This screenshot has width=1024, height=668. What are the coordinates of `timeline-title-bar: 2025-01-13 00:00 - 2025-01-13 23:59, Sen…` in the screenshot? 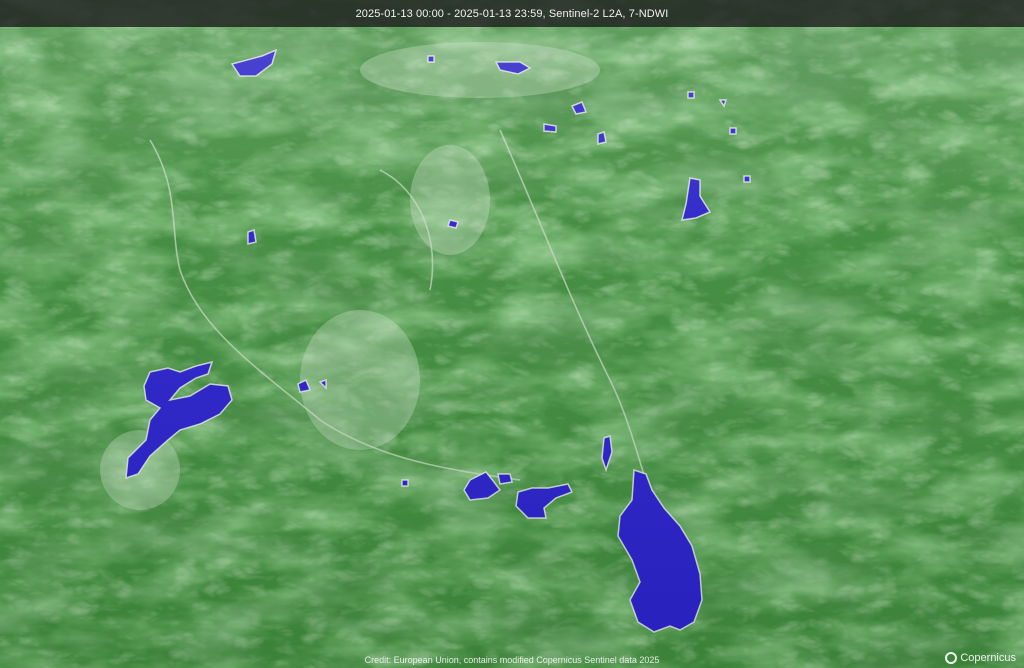 It's located at (512, 13).